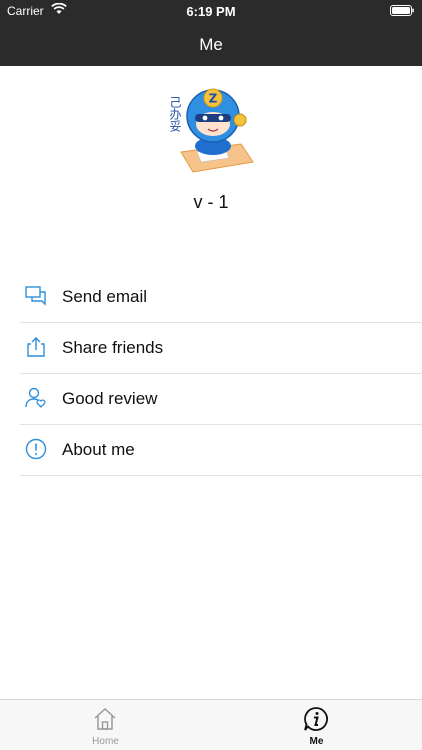  Describe the element at coordinates (213, 99) in the screenshot. I see `svg-text: Z` at that location.